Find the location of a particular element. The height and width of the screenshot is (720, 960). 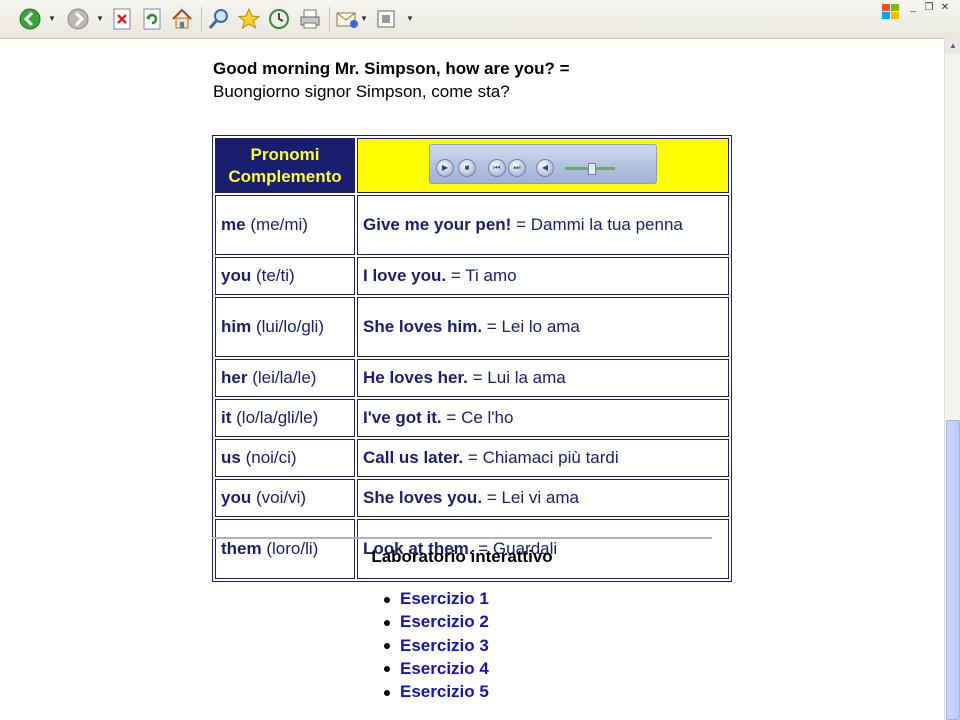

table-header-row: Pronomi Complemento ▶ ■ ⏮ ⏭ ◀ is located at coordinates (472, 165).